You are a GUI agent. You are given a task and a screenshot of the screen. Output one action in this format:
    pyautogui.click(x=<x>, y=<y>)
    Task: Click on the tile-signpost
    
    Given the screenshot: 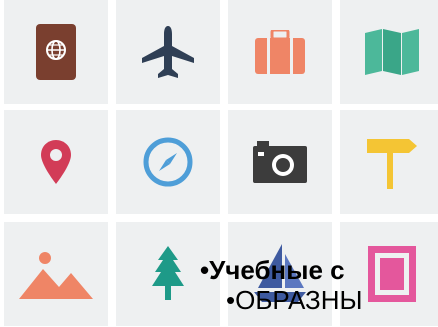 What is the action you would take?
    pyautogui.click(x=389, y=162)
    